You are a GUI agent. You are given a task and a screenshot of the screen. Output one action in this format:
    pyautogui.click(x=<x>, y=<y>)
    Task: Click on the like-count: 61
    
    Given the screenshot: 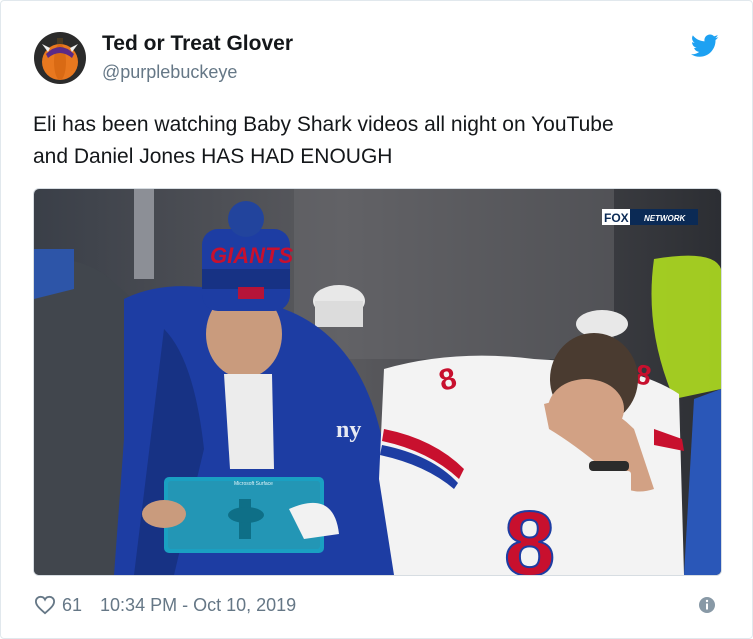 What is the action you would take?
    pyautogui.click(x=72, y=605)
    